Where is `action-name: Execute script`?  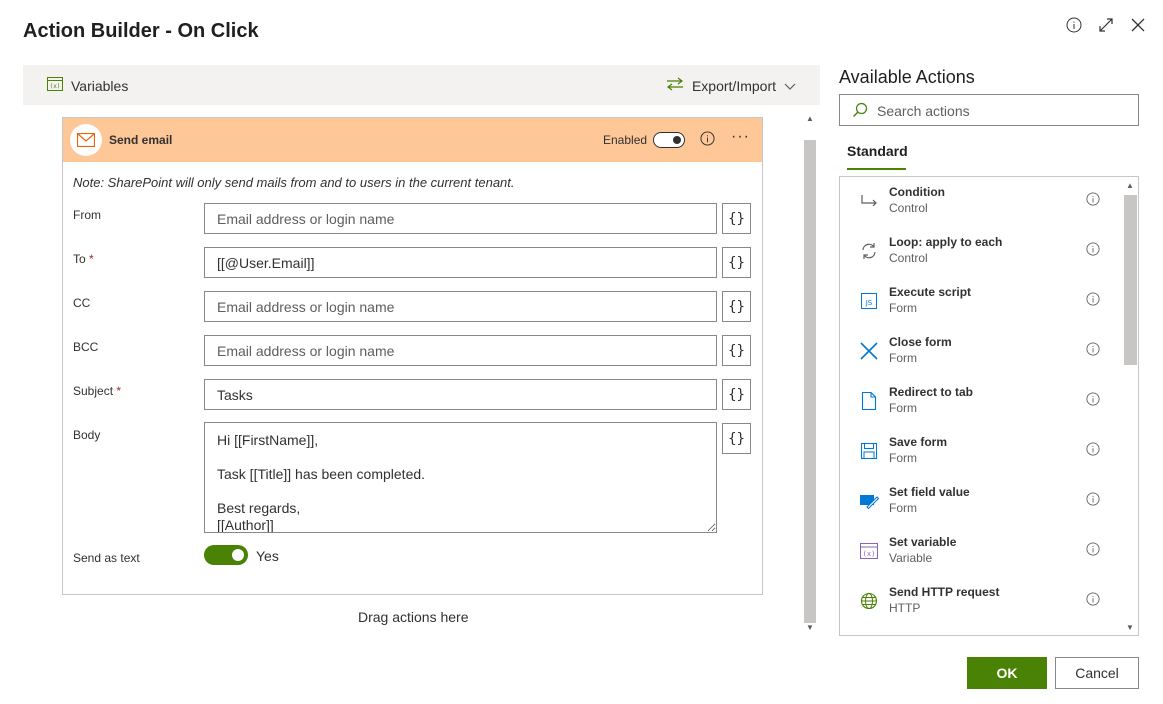
action-name: Execute script is located at coordinates (930, 292).